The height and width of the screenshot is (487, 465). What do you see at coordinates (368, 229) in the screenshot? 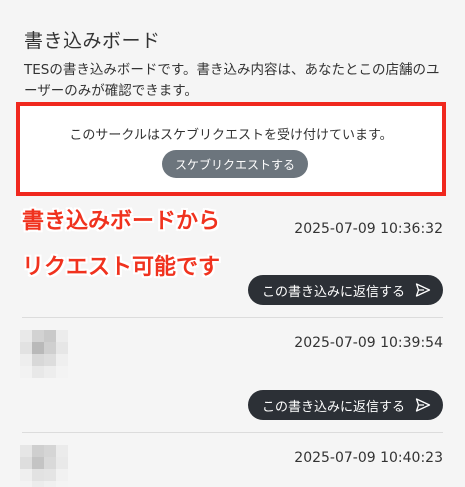
I see `post-timestamp: 2025-07-09 10:36:32` at bounding box center [368, 229].